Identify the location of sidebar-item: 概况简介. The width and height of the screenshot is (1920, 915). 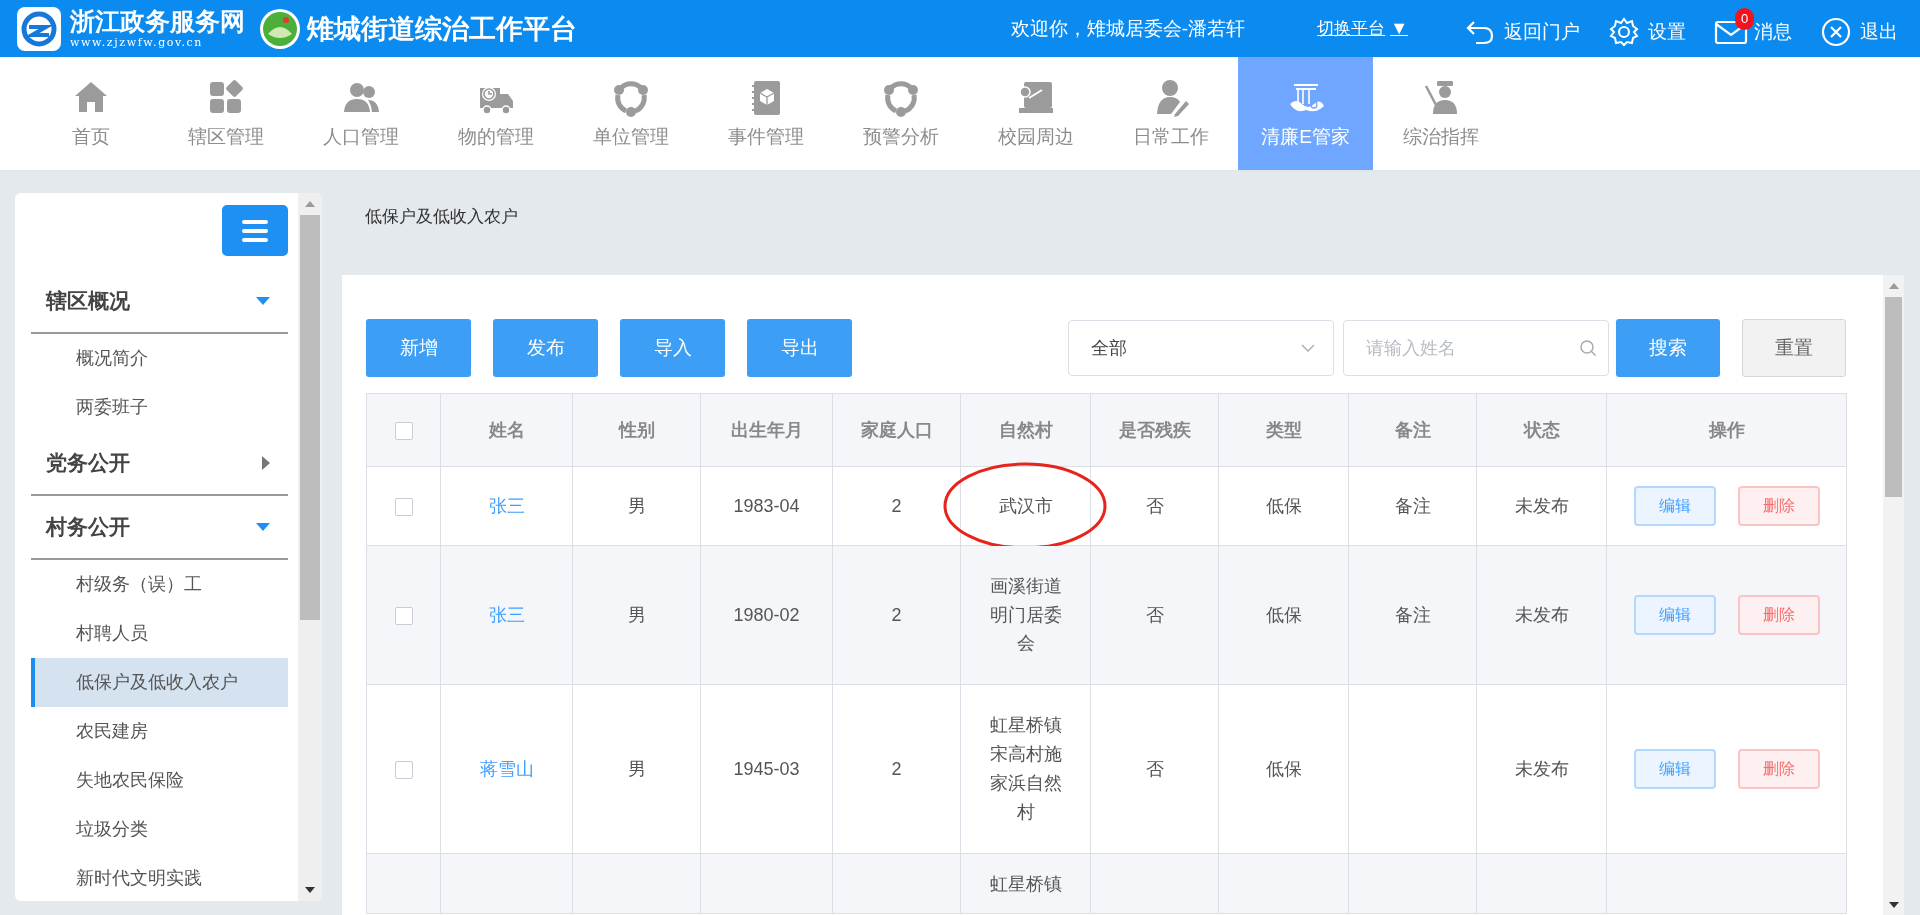
(159, 358).